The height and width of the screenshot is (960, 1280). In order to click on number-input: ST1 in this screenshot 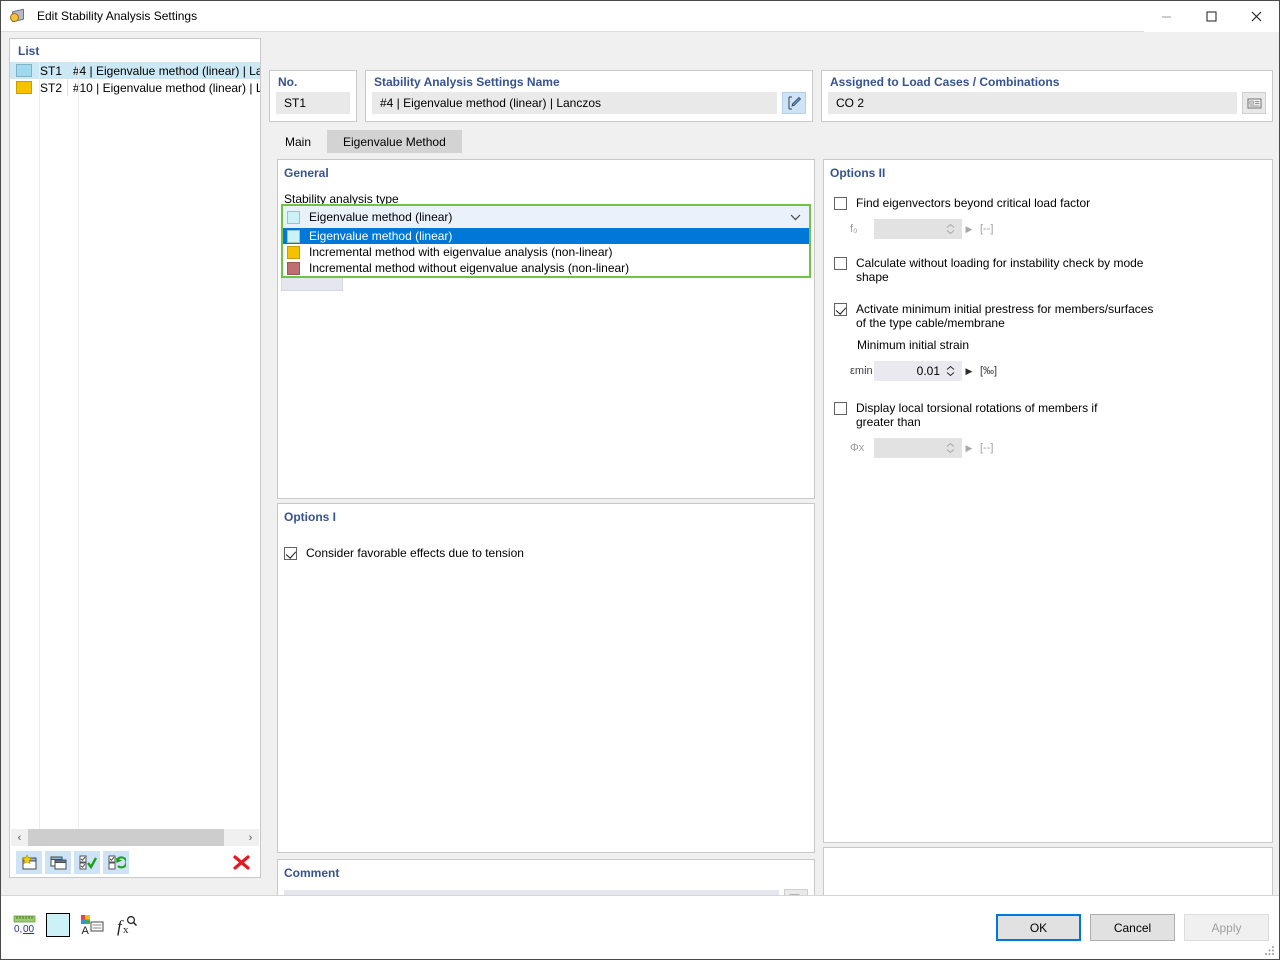, I will do `click(313, 103)`.